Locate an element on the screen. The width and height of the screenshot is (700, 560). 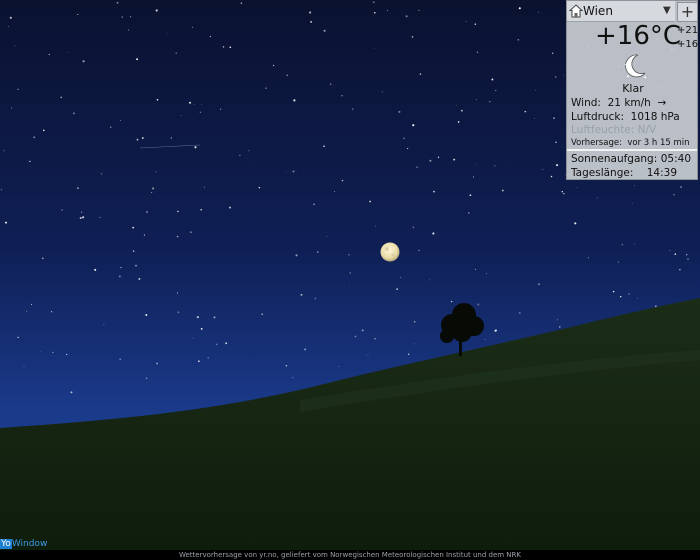
sunrise-row: Sonnenaufgang: 05:40 is located at coordinates (633, 159).